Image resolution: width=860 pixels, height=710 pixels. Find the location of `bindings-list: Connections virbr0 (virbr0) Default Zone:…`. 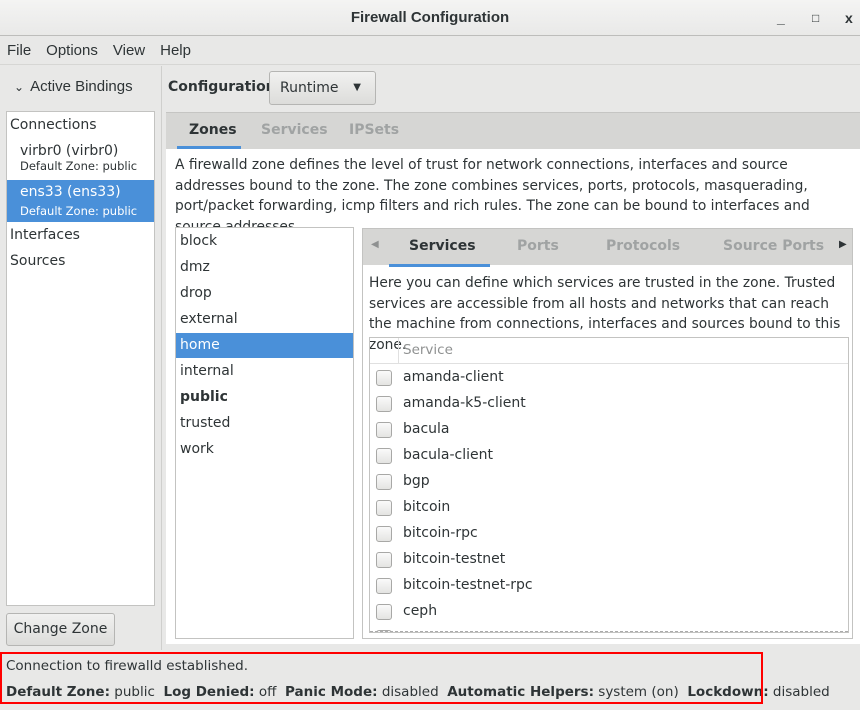

bindings-list: Connections virbr0 (virbr0) Default Zone:… is located at coordinates (80, 358).